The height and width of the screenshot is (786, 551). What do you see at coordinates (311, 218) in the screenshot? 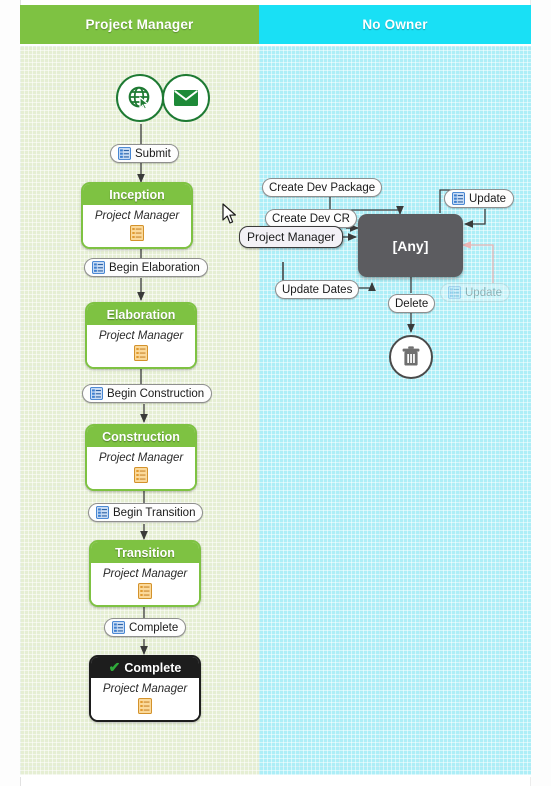
I see `transition-label: Create Dev CR` at bounding box center [311, 218].